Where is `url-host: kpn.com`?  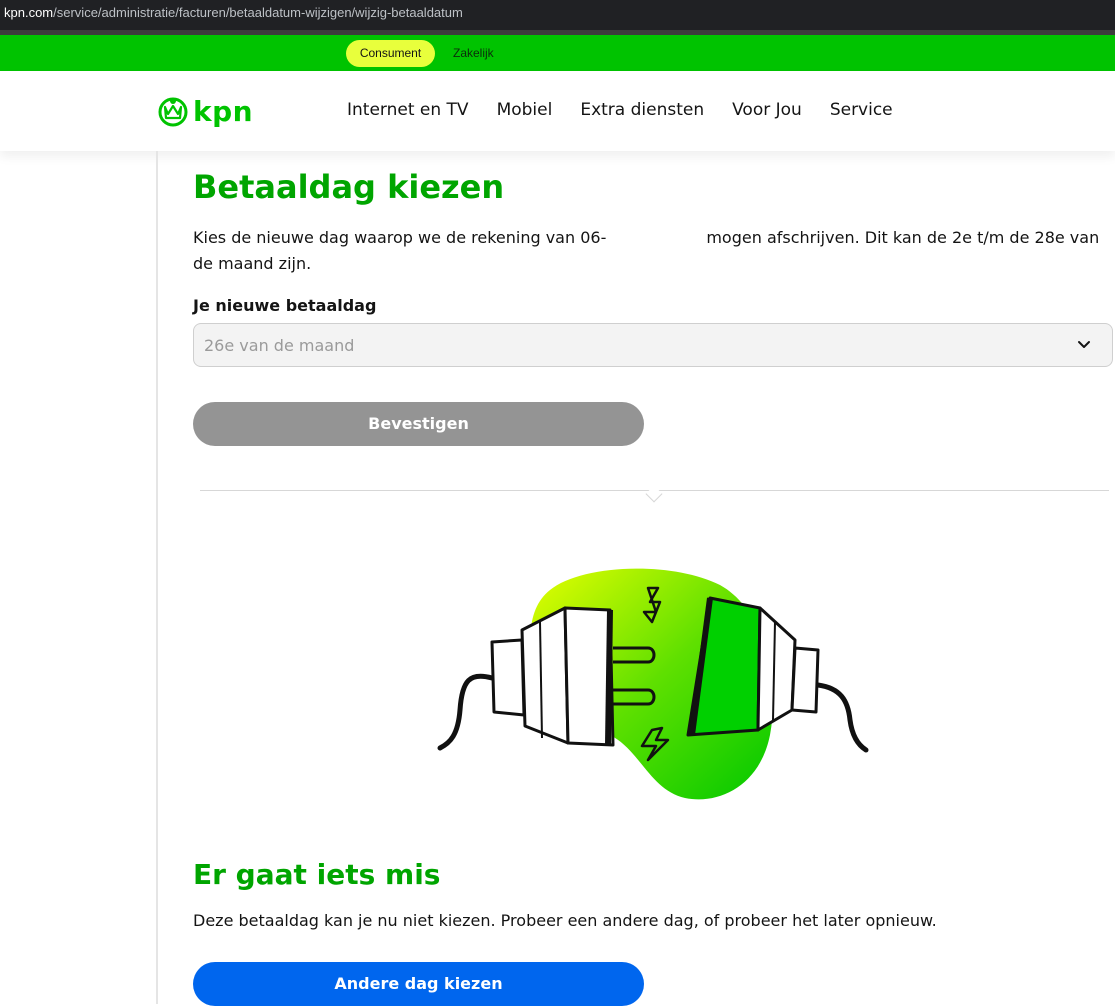
url-host: kpn.com is located at coordinates (29, 12).